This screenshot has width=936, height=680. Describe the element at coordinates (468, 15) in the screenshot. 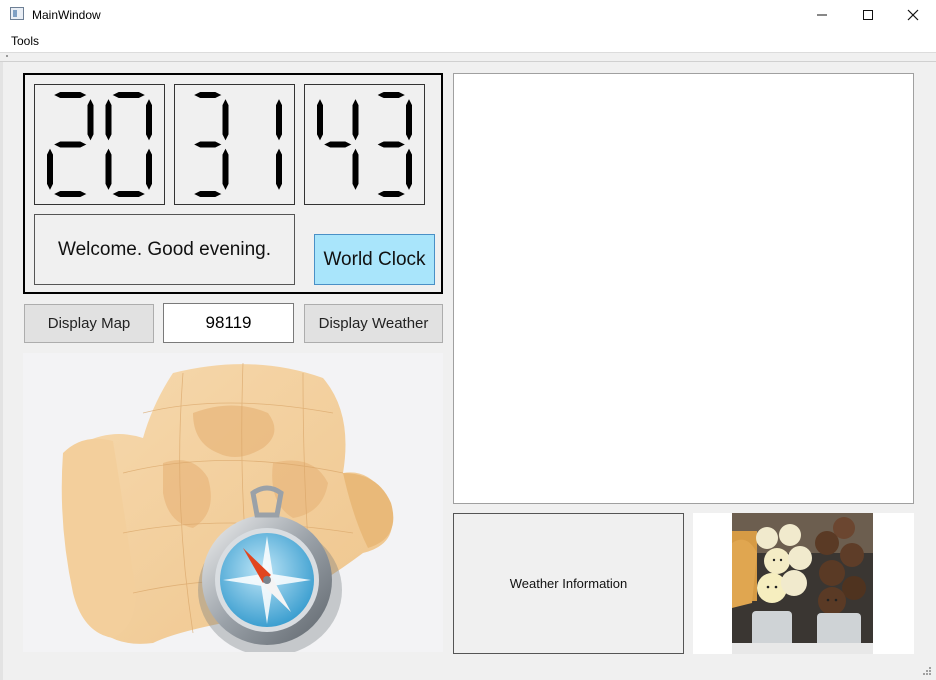

I see `title-bar` at that location.